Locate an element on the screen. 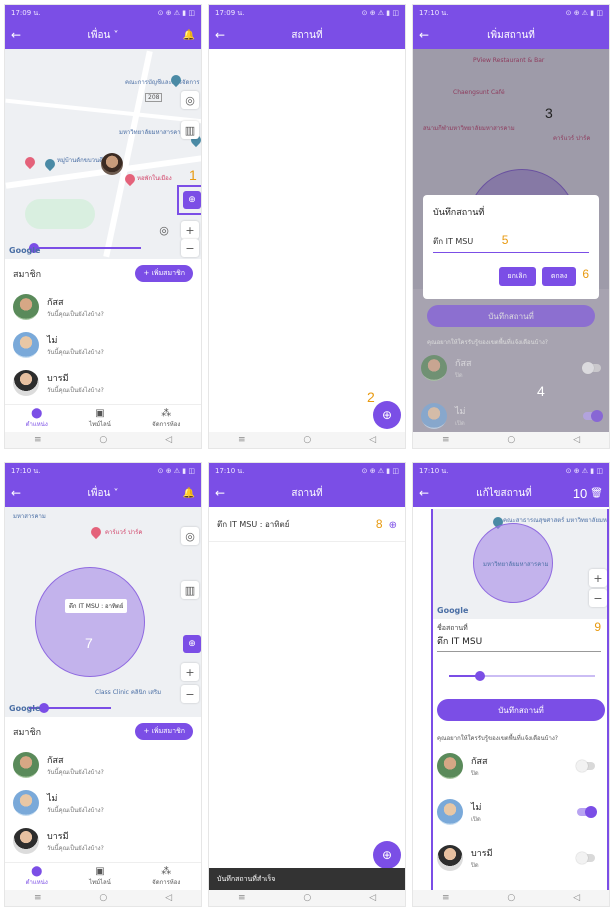 This screenshot has width=614, height=915. radius-slider is located at coordinates (85, 248).